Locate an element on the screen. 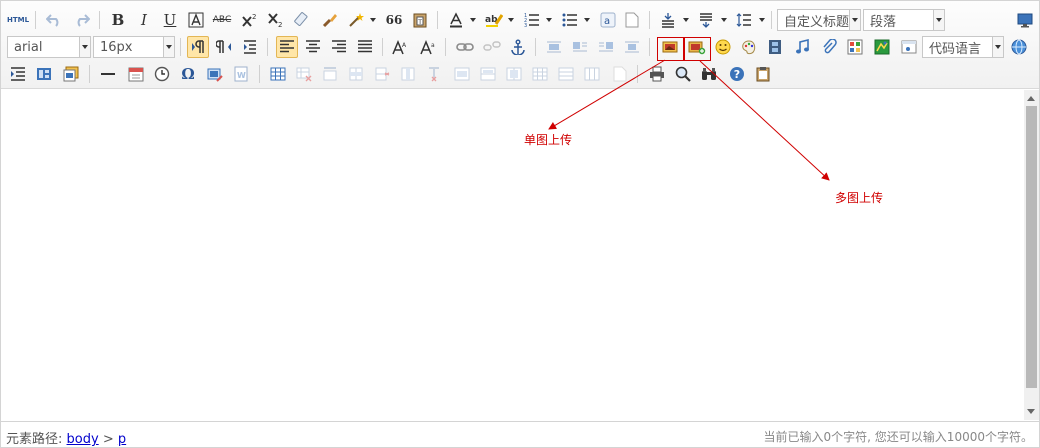 Image resolution: width=1040 pixels, height=448 pixels. align-right-button is located at coordinates (339, 47).